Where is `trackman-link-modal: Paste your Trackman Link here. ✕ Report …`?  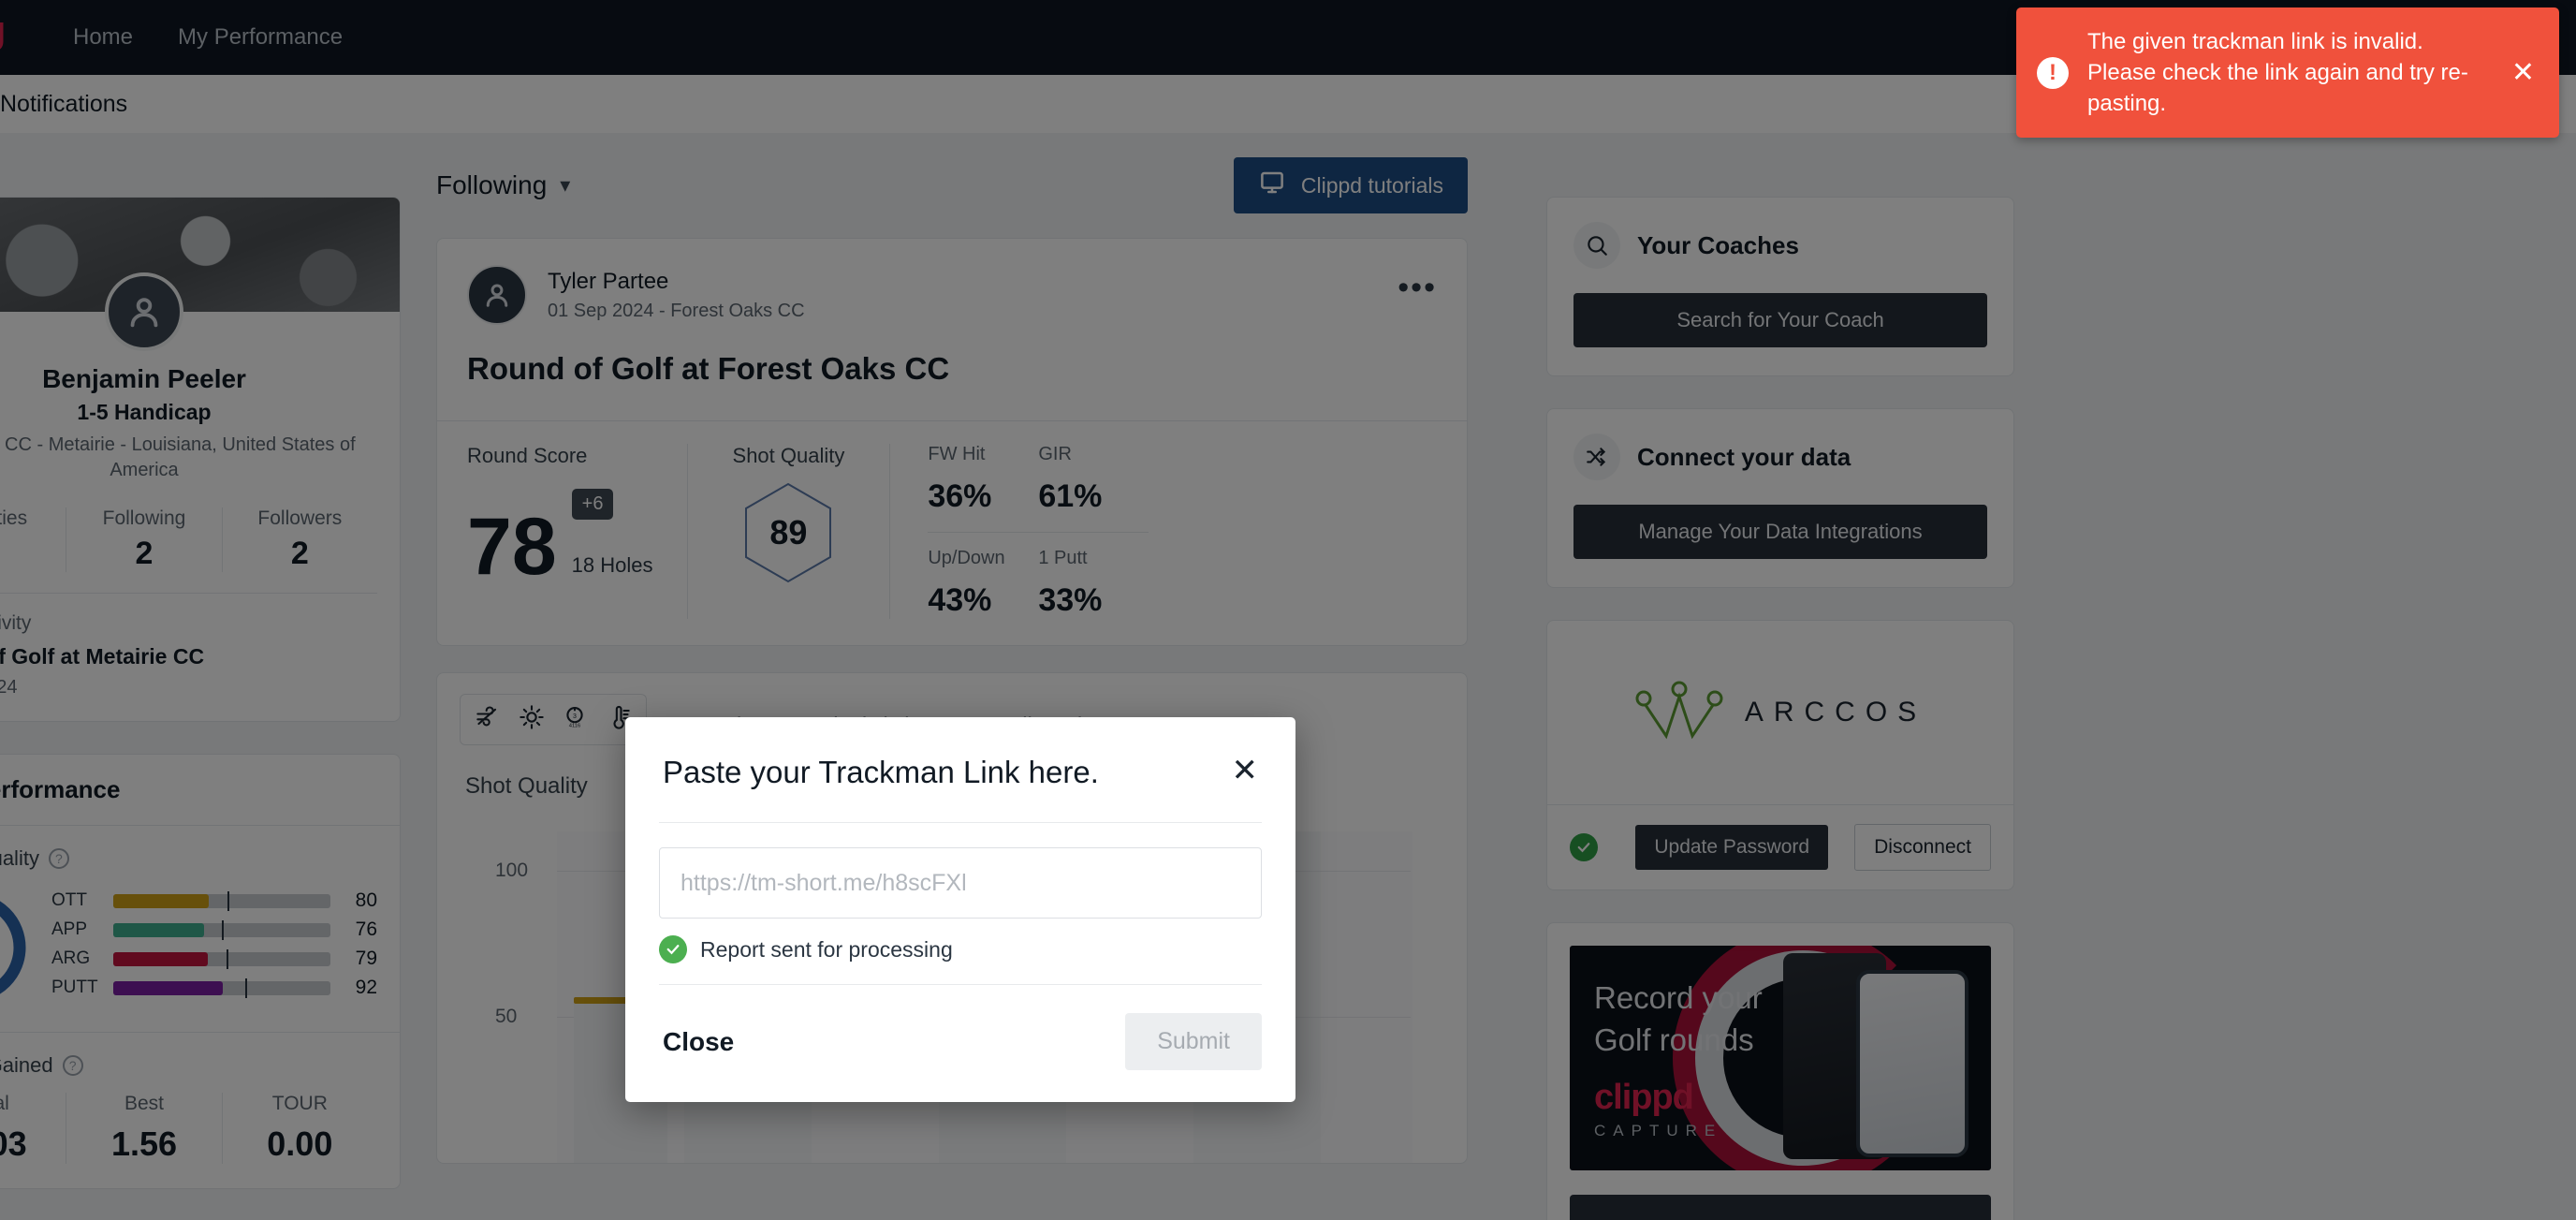
trackman-link-modal: Paste your Trackman Link here. ✕ Report … is located at coordinates (960, 909).